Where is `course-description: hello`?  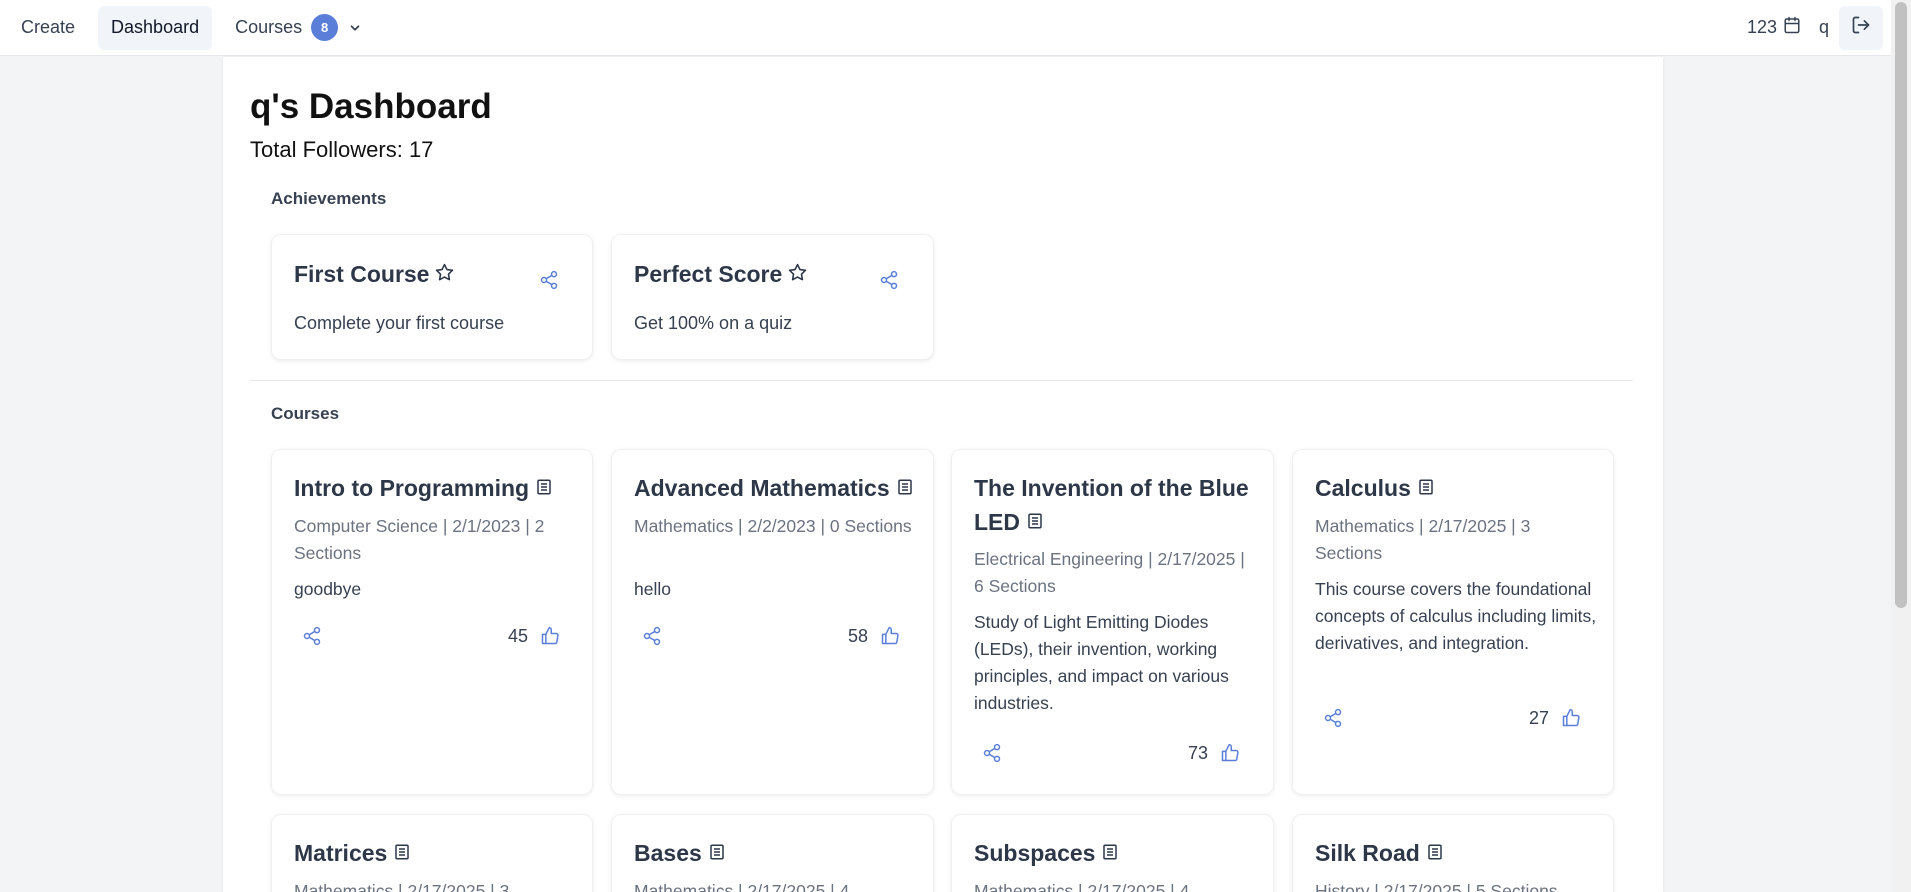 course-description: hello is located at coordinates (652, 589).